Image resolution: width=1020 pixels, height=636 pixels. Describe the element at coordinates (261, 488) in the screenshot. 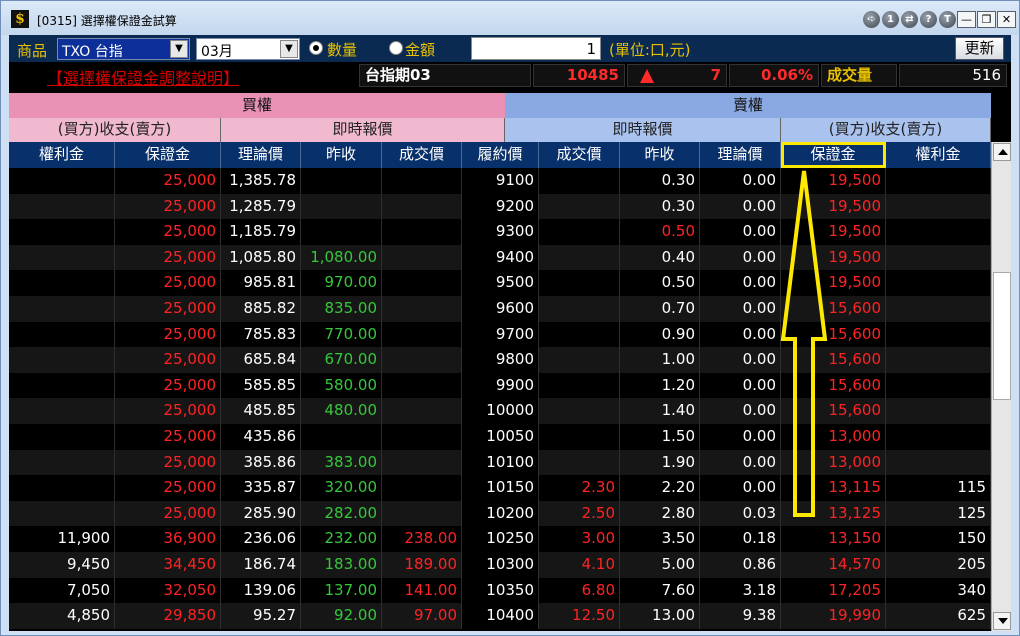

I see `cell-call-theoretical: 335.87` at that location.